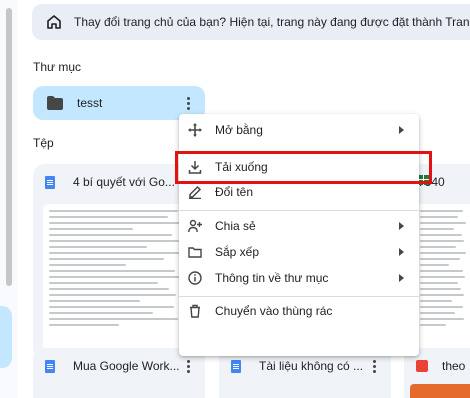 This screenshot has width=470, height=398. What do you see at coordinates (272, 278) in the screenshot?
I see `menu-label: Thông tin về thư mục` at bounding box center [272, 278].